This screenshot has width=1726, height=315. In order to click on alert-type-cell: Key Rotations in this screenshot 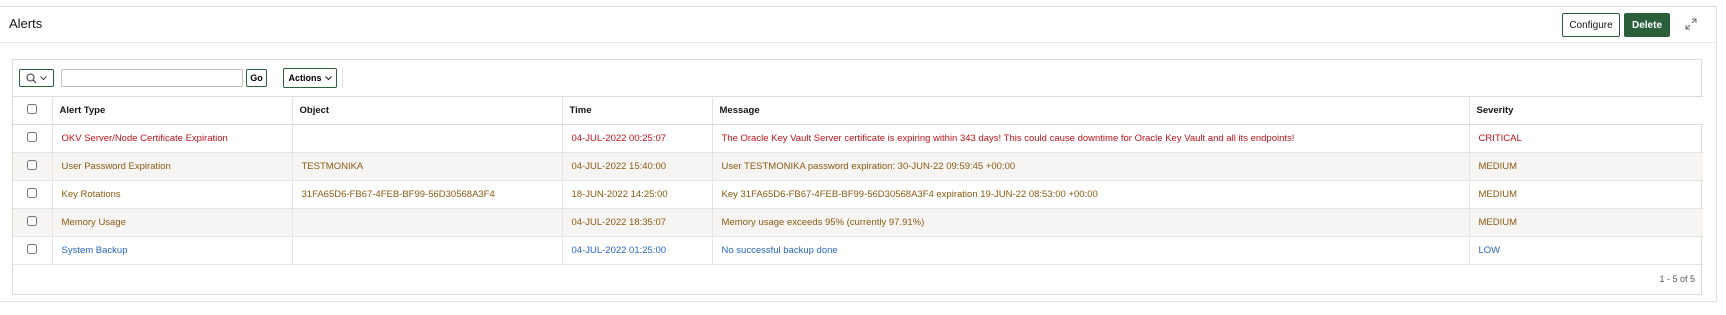, I will do `click(172, 194)`.